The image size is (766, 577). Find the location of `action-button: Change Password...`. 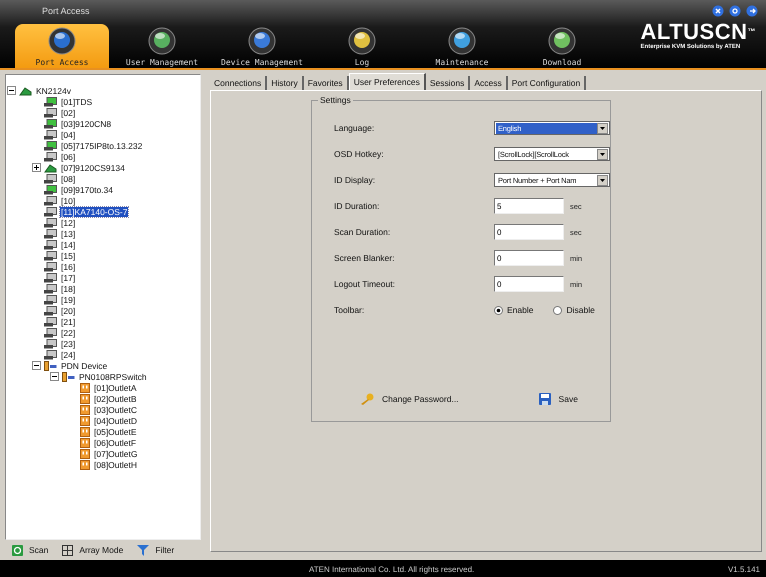

action-button: Change Password... is located at coordinates (409, 399).